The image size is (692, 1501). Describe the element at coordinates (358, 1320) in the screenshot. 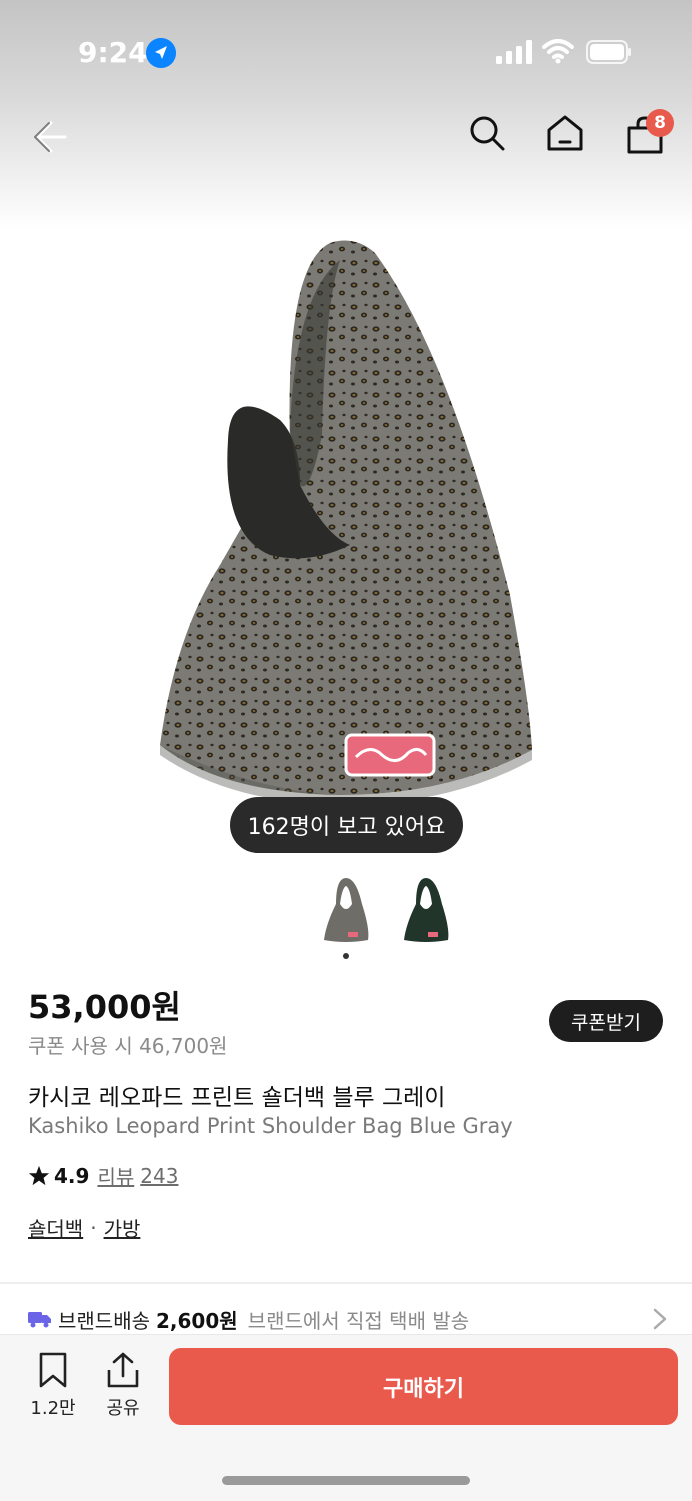

I see `shipping-description: 브랜드에서 직접 택배 발송` at that location.